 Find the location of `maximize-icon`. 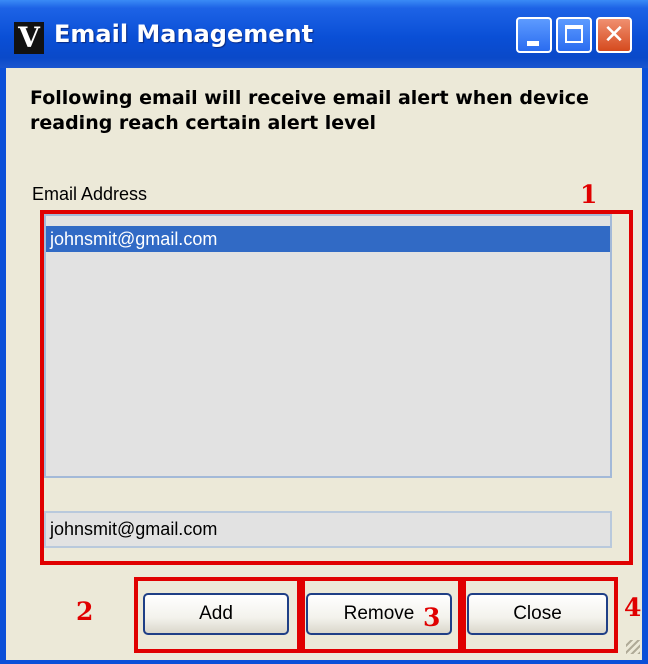

maximize-icon is located at coordinates (574, 34).